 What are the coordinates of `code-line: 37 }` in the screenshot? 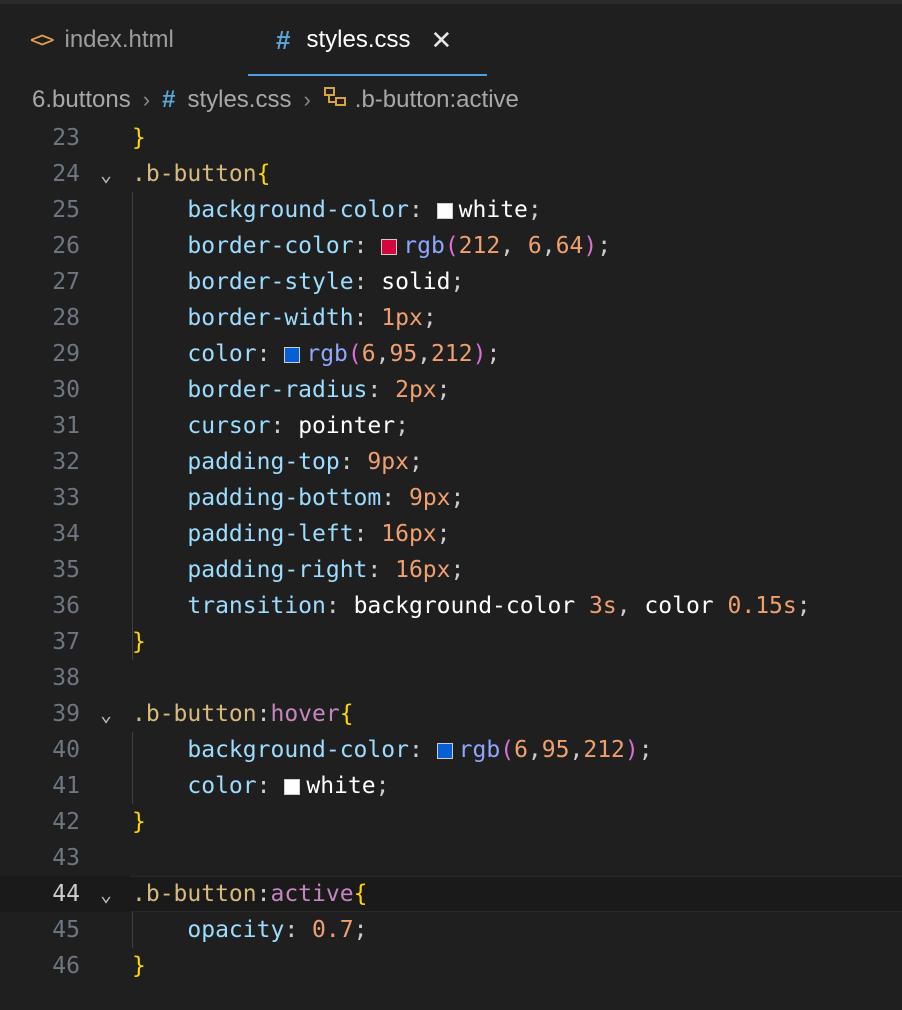 It's located at (451, 642).